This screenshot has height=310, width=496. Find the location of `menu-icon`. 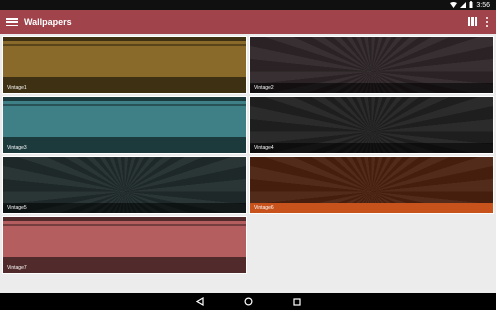

menu-icon is located at coordinates (12, 22).